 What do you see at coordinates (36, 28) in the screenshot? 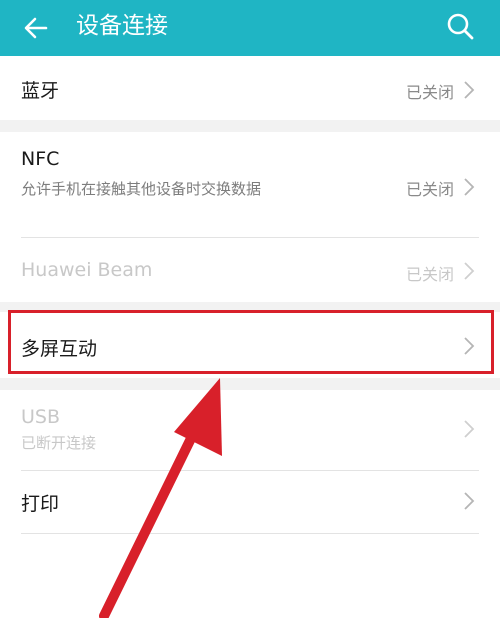
I see `back-arrow-icon` at bounding box center [36, 28].